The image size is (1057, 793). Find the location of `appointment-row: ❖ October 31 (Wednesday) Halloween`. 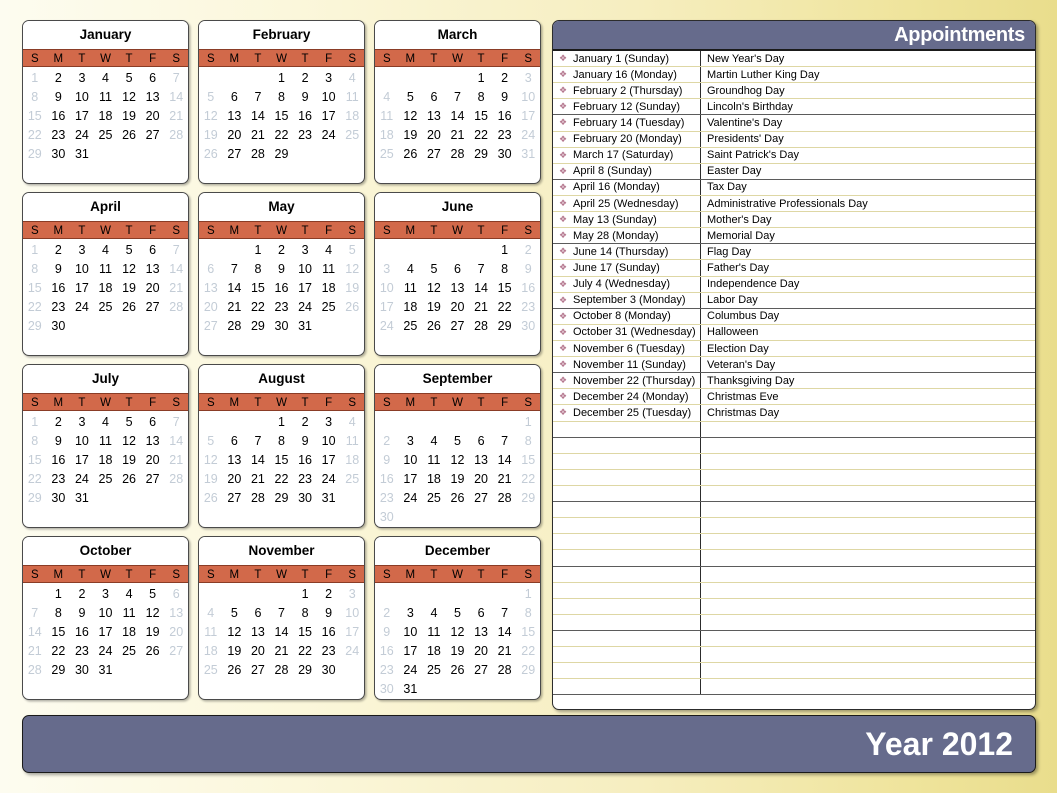

appointment-row: ❖ October 31 (Wednesday) Halloween is located at coordinates (794, 332).